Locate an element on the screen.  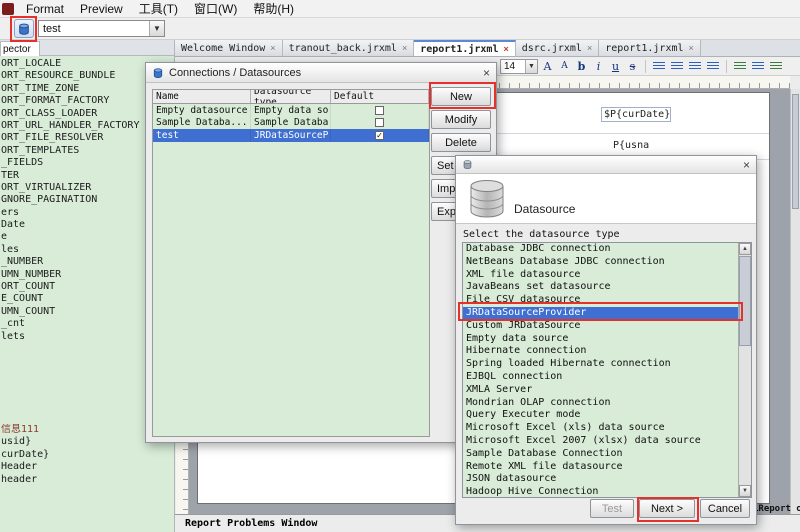
dialog-button: New is located at coordinates (461, 96).